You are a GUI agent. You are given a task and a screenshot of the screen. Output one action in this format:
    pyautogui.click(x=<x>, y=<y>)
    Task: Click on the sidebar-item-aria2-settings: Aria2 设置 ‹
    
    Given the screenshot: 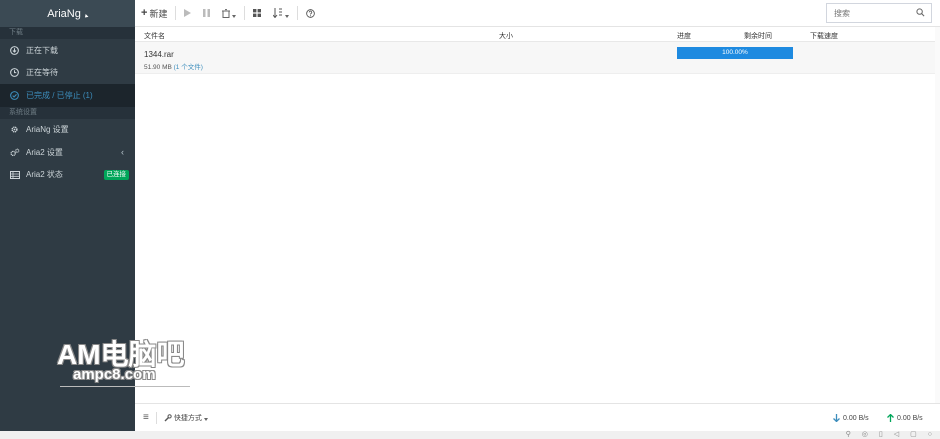 What is the action you would take?
    pyautogui.click(x=67, y=152)
    